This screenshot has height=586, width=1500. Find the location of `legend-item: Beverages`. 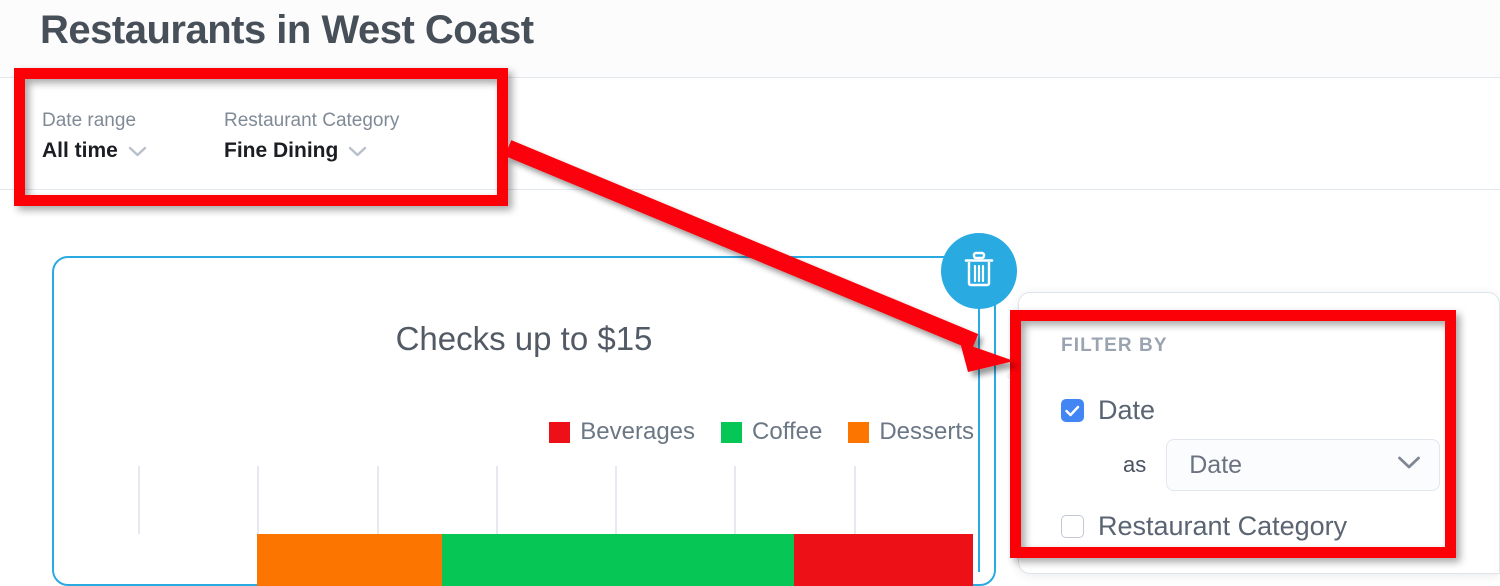

legend-item: Beverages is located at coordinates (622, 432).